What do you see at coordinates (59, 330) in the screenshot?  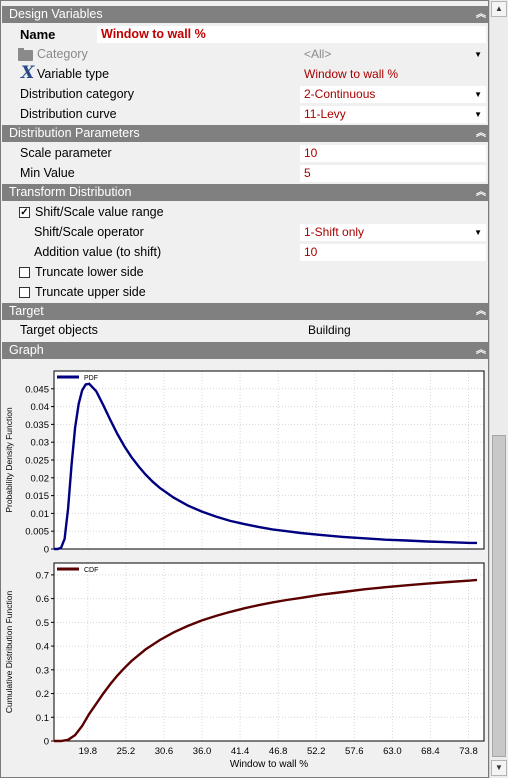 I see `target-objects-label: Target objects` at bounding box center [59, 330].